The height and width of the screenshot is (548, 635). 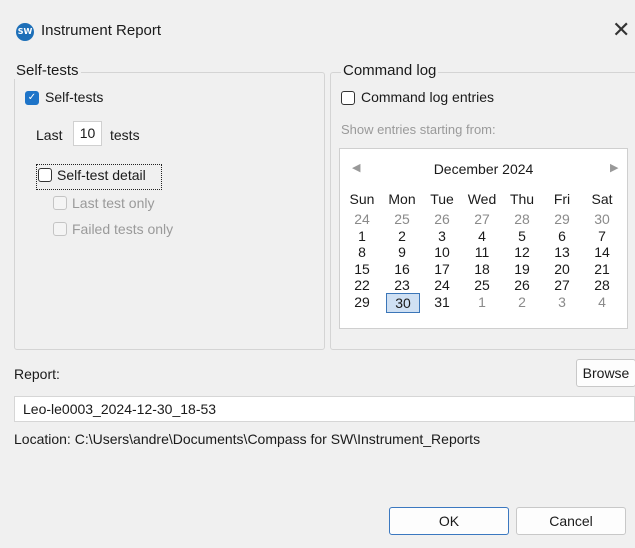 I want to click on title-bar: SW Instrument Report ✕, so click(x=317, y=31).